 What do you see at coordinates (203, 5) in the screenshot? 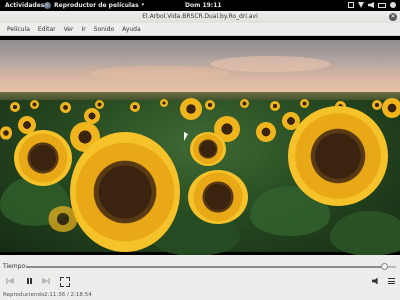
I see `clock: Dom 19:11` at bounding box center [203, 5].